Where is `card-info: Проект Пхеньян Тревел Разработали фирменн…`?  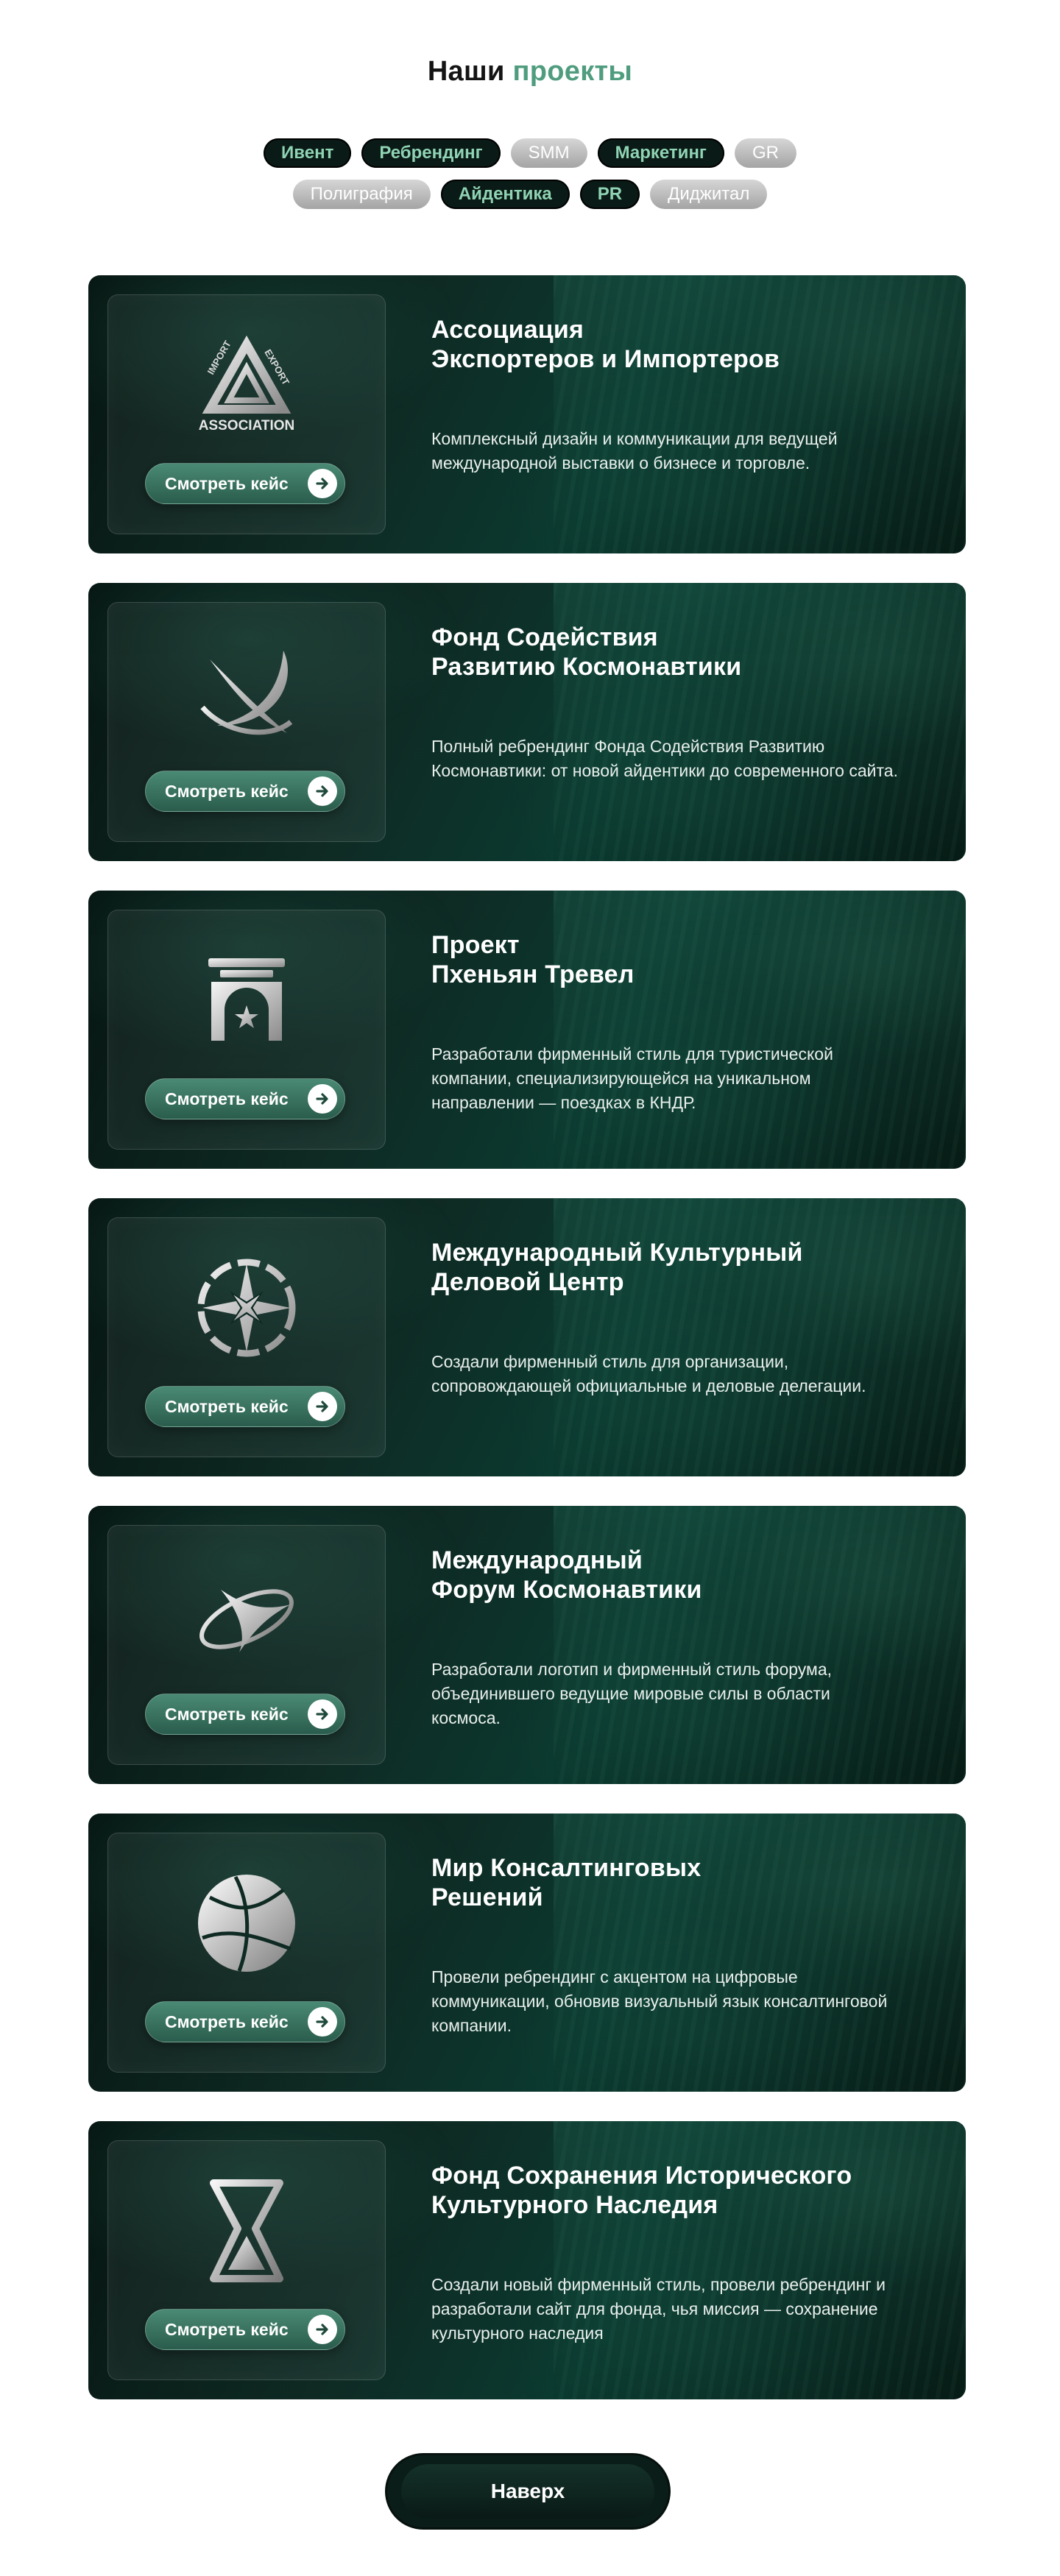
card-info: Проект Пхеньян Тревел Разработали фирменн… is located at coordinates (681, 1021).